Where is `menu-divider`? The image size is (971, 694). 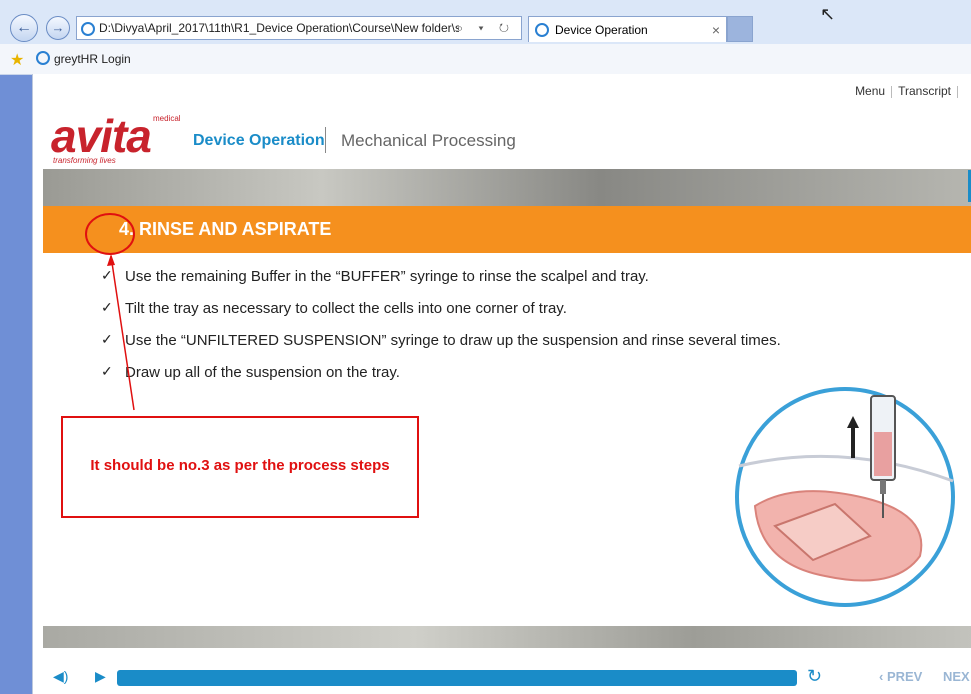 menu-divider is located at coordinates (957, 91).